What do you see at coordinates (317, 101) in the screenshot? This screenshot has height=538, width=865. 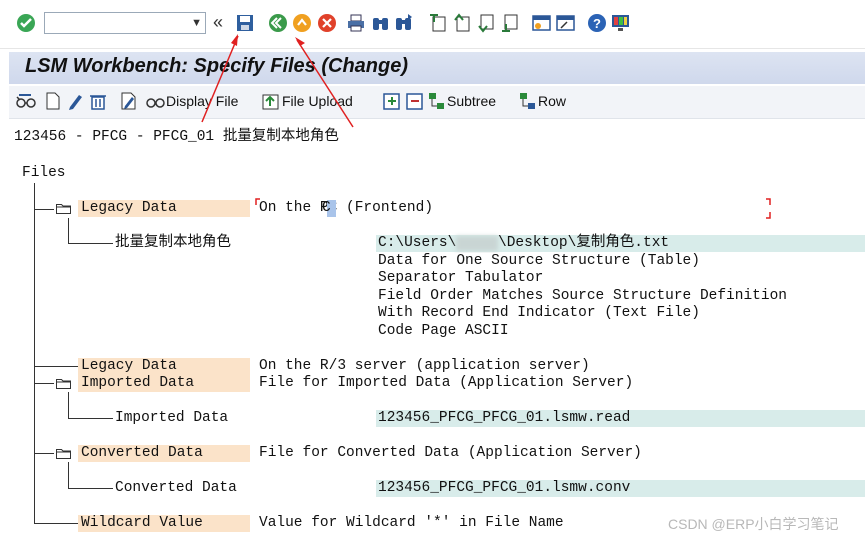 I see `file-upload-button: File Upload` at bounding box center [317, 101].